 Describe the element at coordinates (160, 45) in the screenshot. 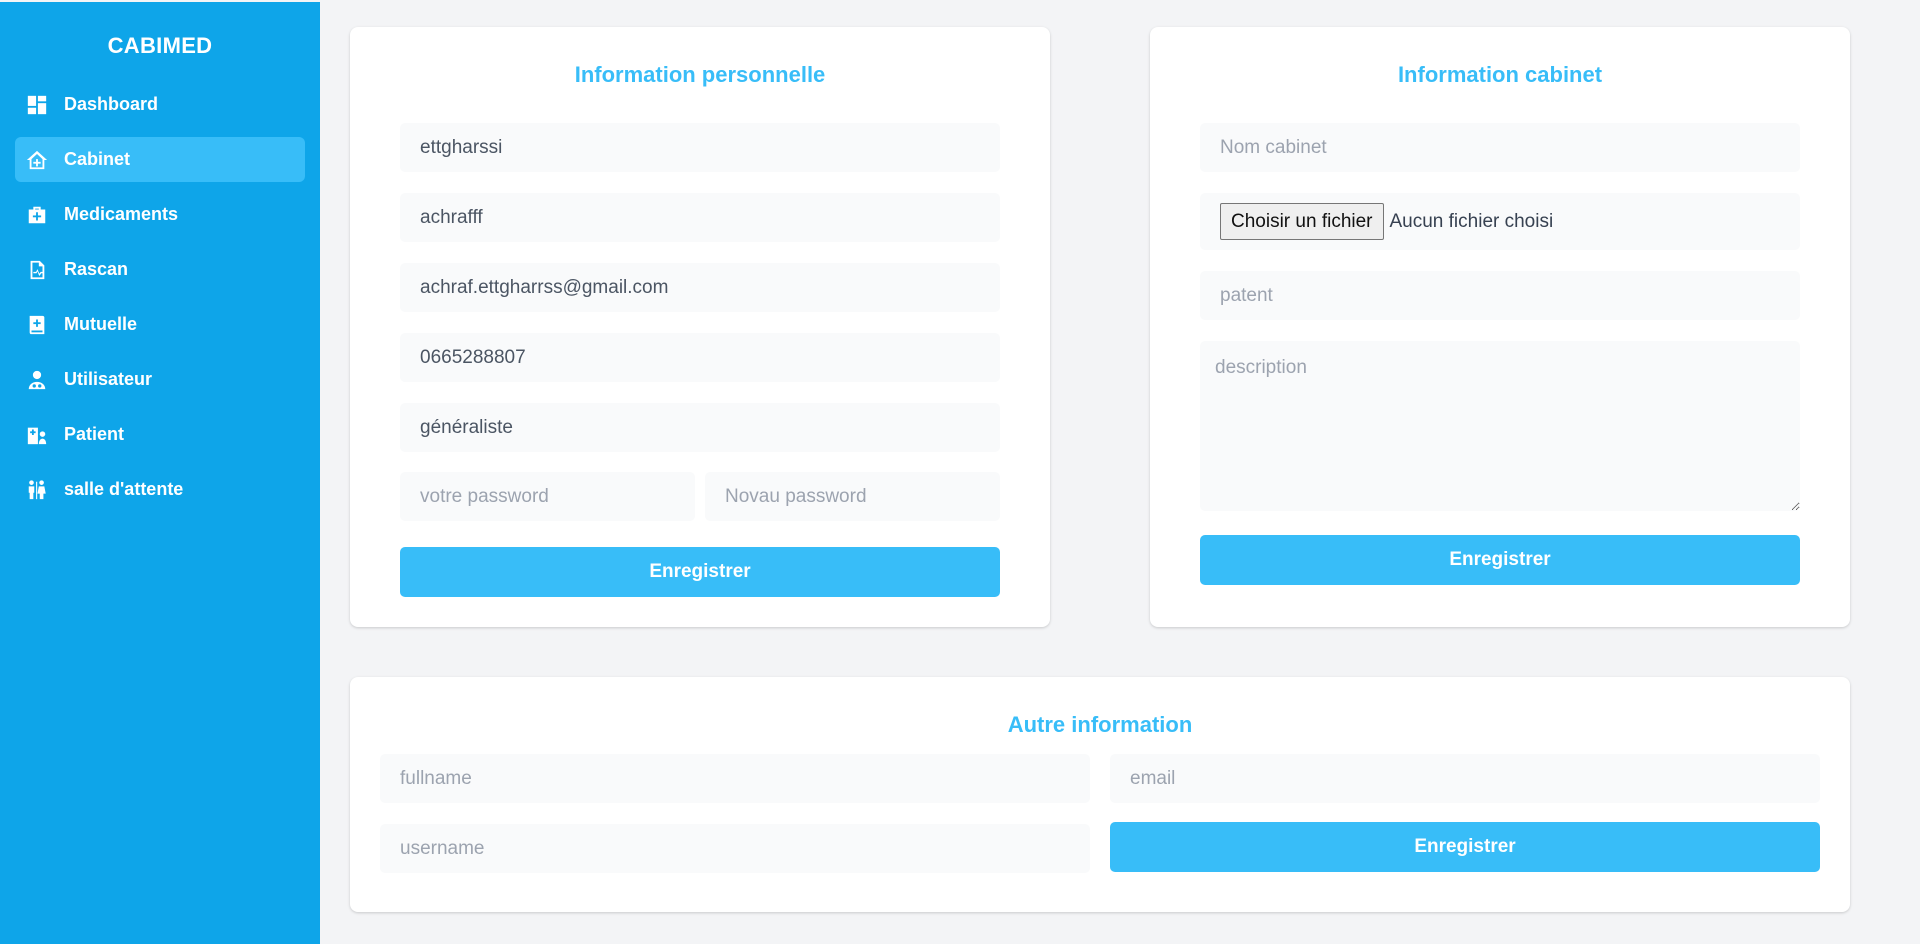

I see `brand-logo: CABIMED` at that location.